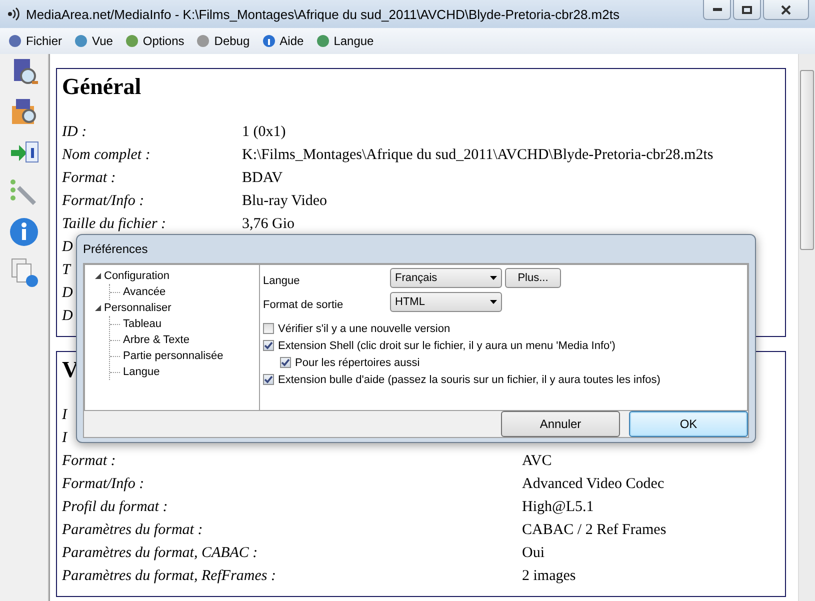  What do you see at coordinates (268, 224) in the screenshot?
I see `field-value: 3,76 Gio` at bounding box center [268, 224].